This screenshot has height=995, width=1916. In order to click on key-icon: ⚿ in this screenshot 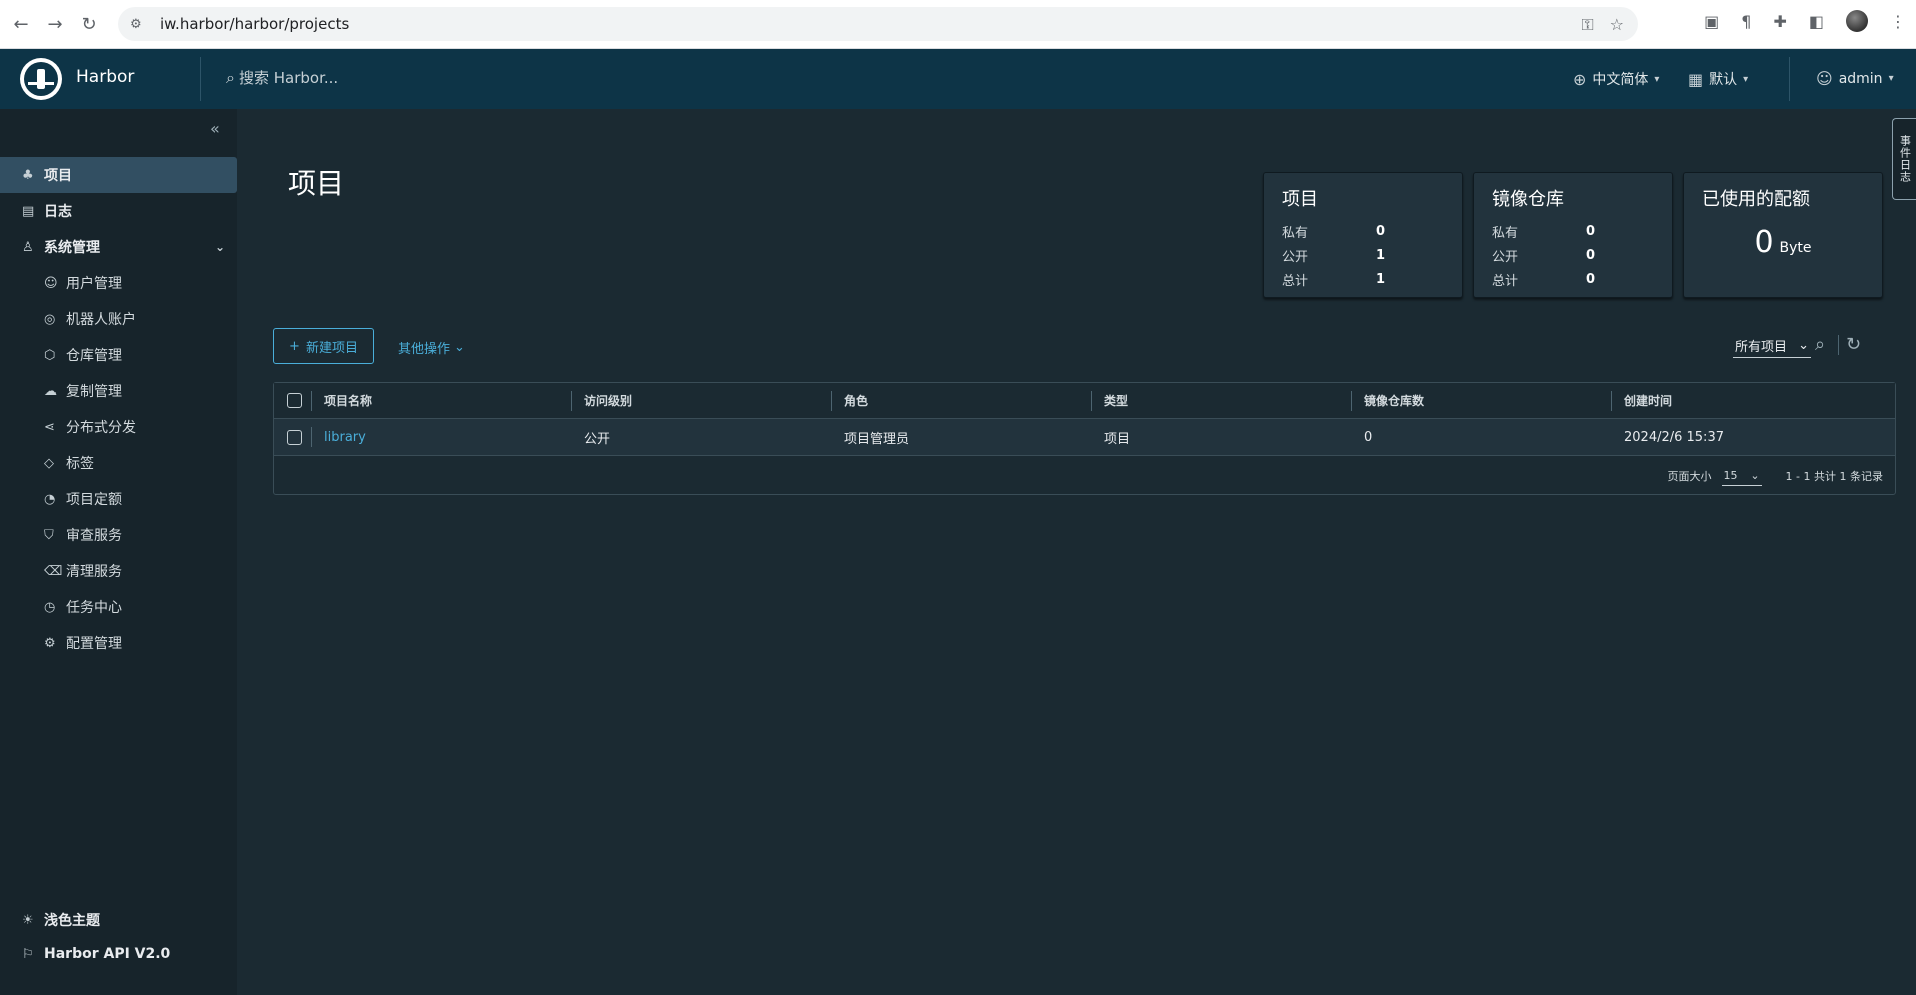, I will do `click(1587, 25)`.